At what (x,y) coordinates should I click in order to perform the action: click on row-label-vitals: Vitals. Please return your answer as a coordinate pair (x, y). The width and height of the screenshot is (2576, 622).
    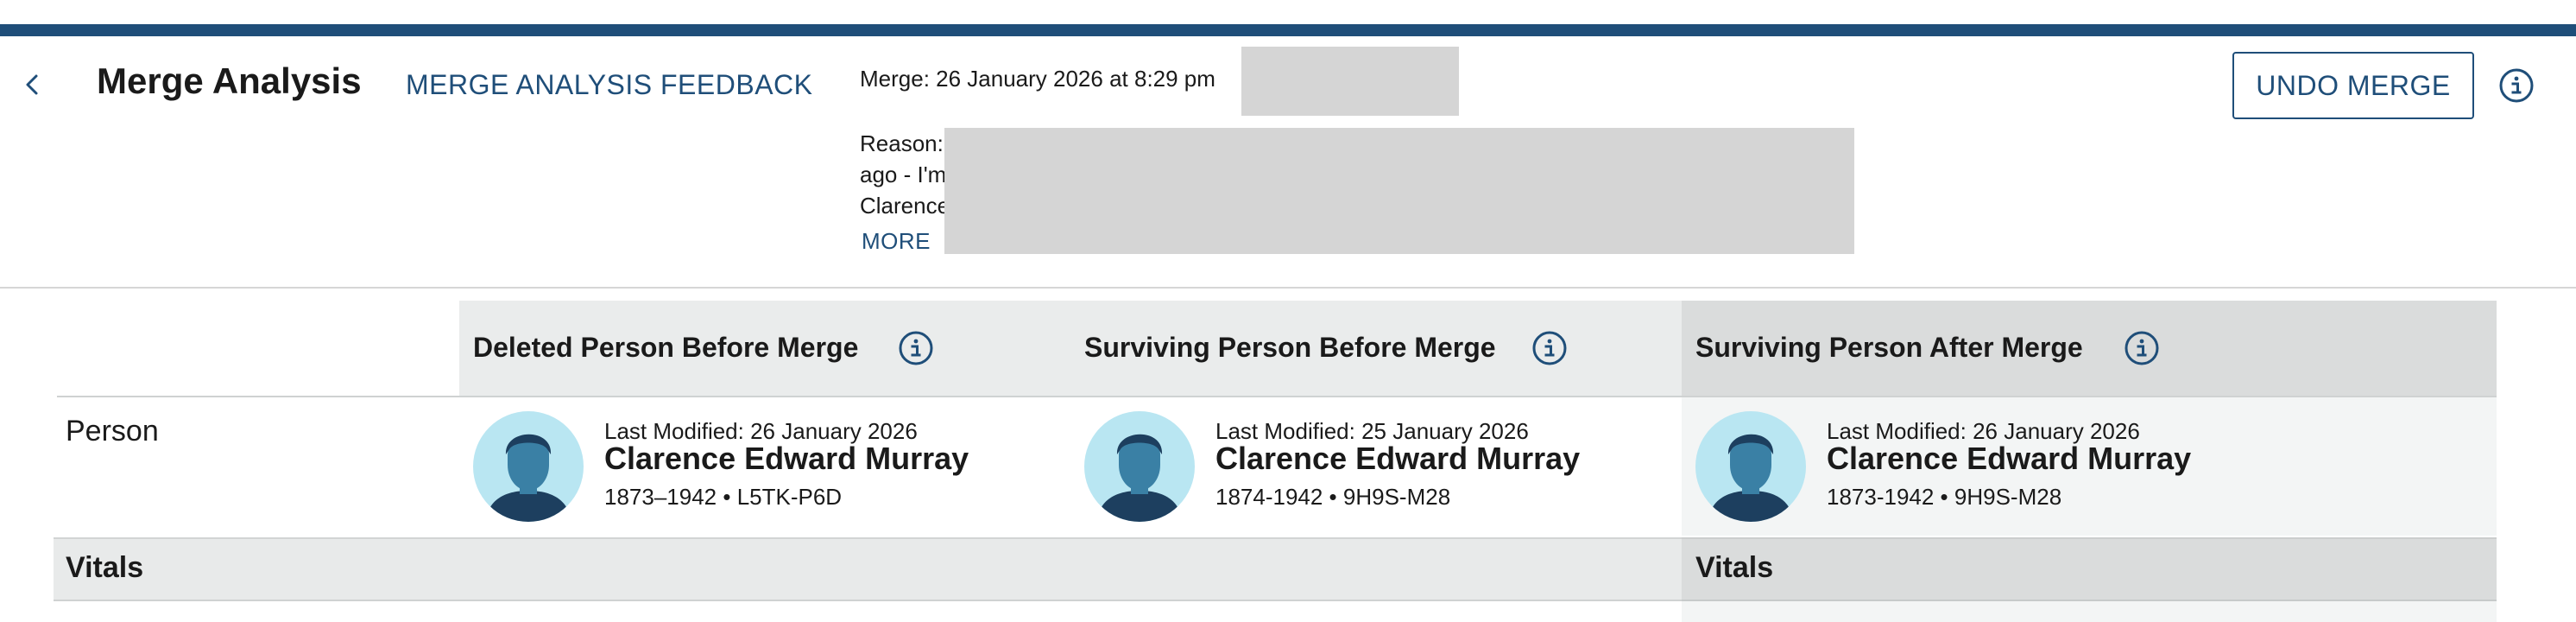
    Looking at the image, I should click on (105, 567).